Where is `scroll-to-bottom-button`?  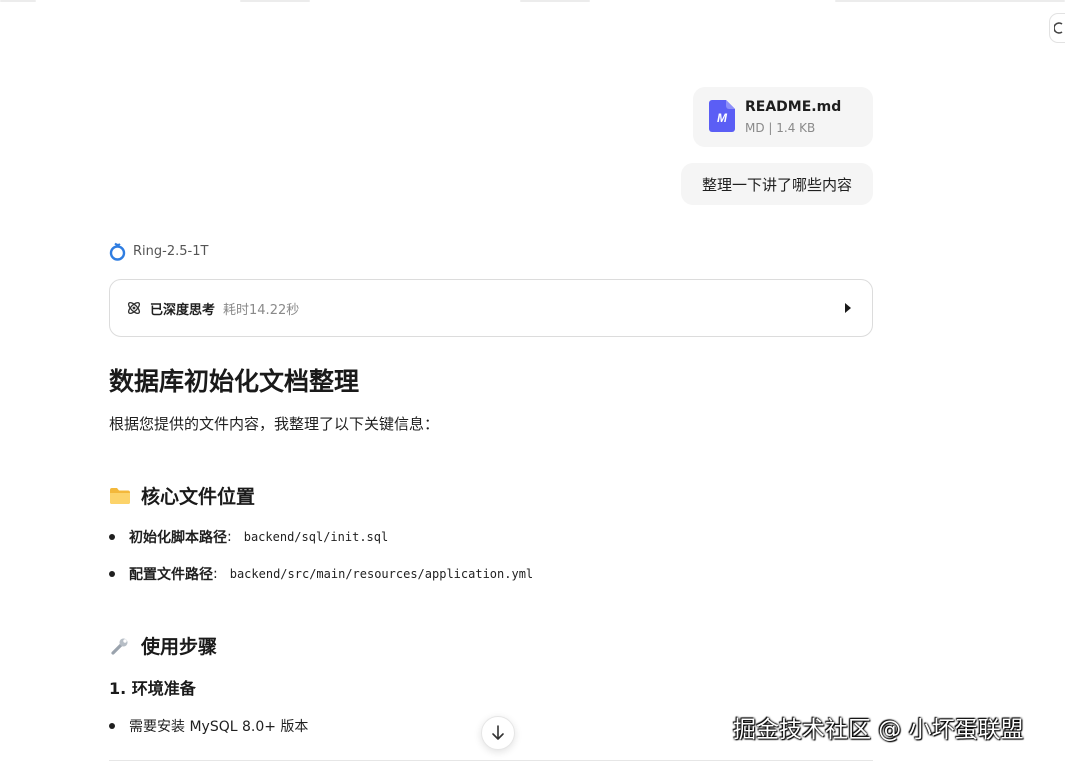
scroll-to-bottom-button is located at coordinates (498, 733).